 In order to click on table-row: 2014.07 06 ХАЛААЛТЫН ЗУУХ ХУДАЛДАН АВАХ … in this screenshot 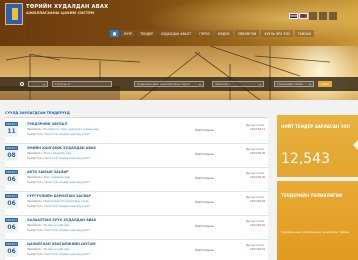, I will do `click(136, 228)`.